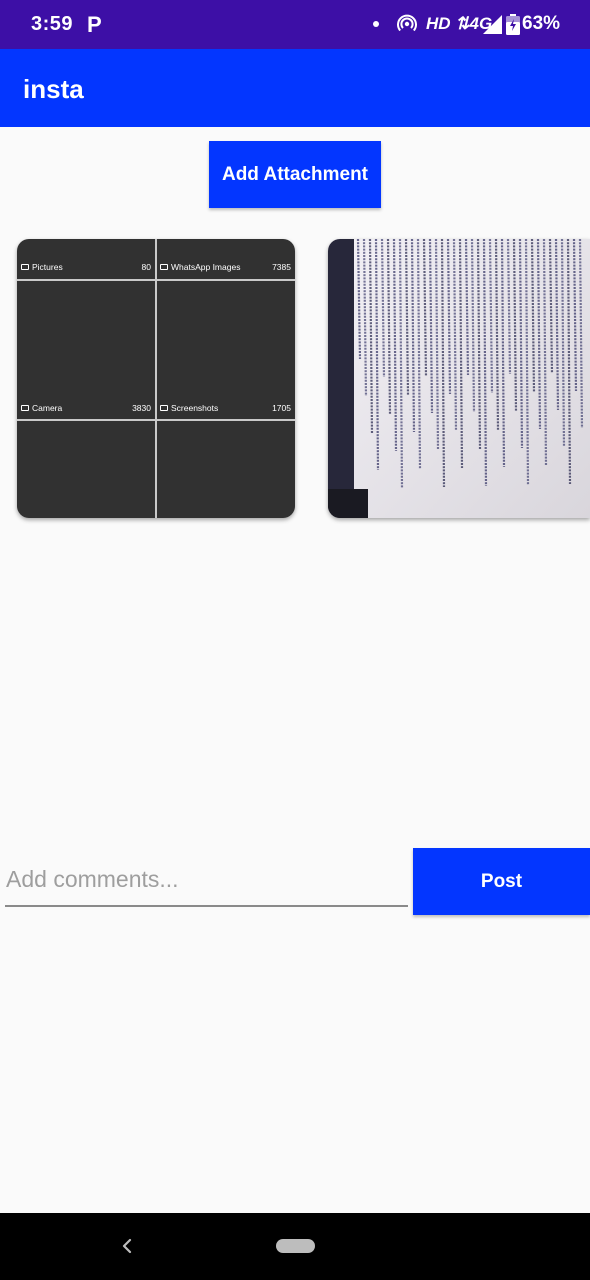 This screenshot has width=590, height=1280. Describe the element at coordinates (281, 408) in the screenshot. I see `folder-count: 1705` at that location.